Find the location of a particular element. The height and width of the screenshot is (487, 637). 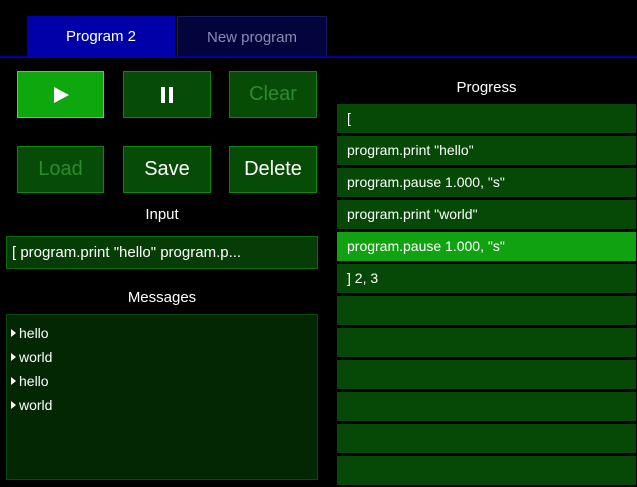

clear-button: Clear is located at coordinates (273, 94).